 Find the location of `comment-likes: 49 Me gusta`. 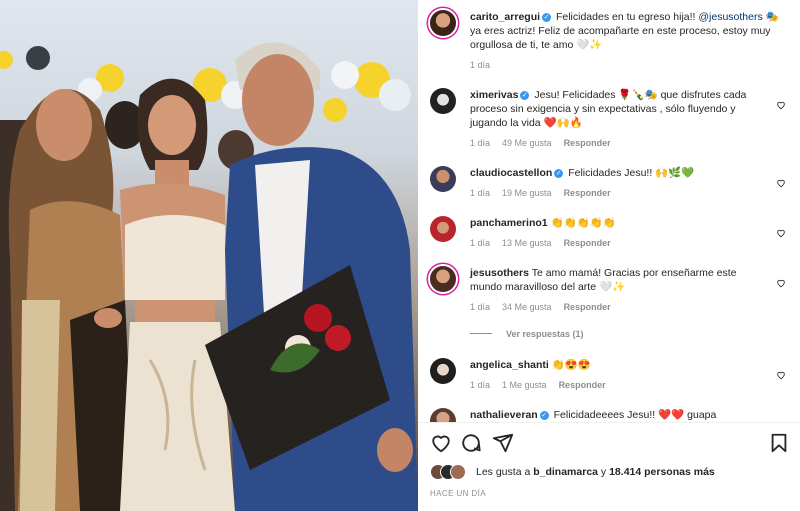

comment-likes: 49 Me gusta is located at coordinates (527, 143).